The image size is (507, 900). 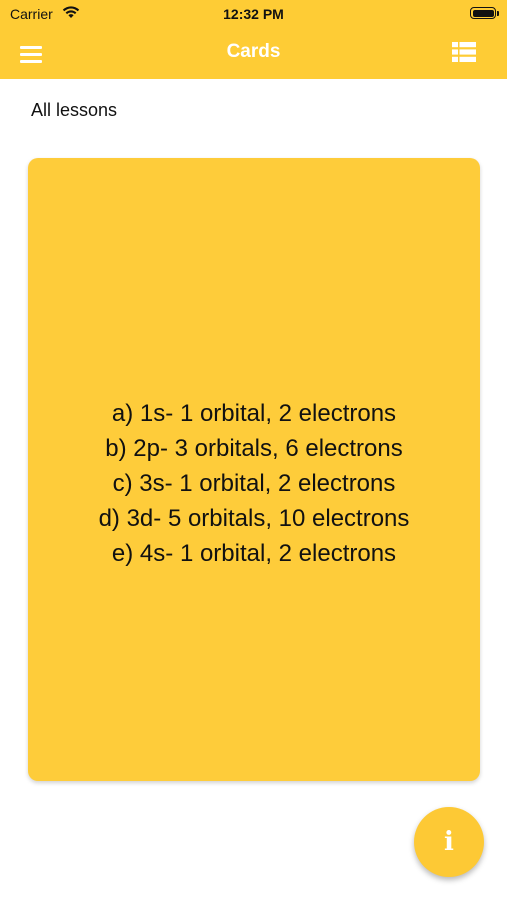 I want to click on lesson-filter-label: All lessons, so click(x=74, y=110).